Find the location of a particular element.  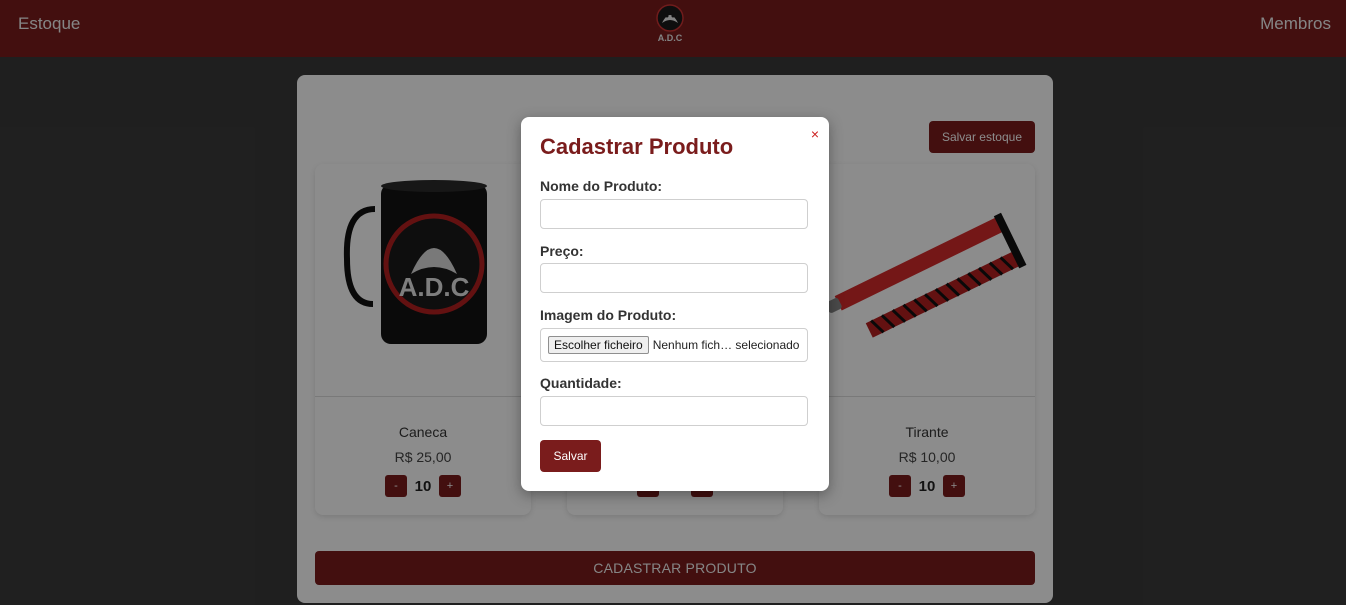

quantity-input is located at coordinates (674, 411).